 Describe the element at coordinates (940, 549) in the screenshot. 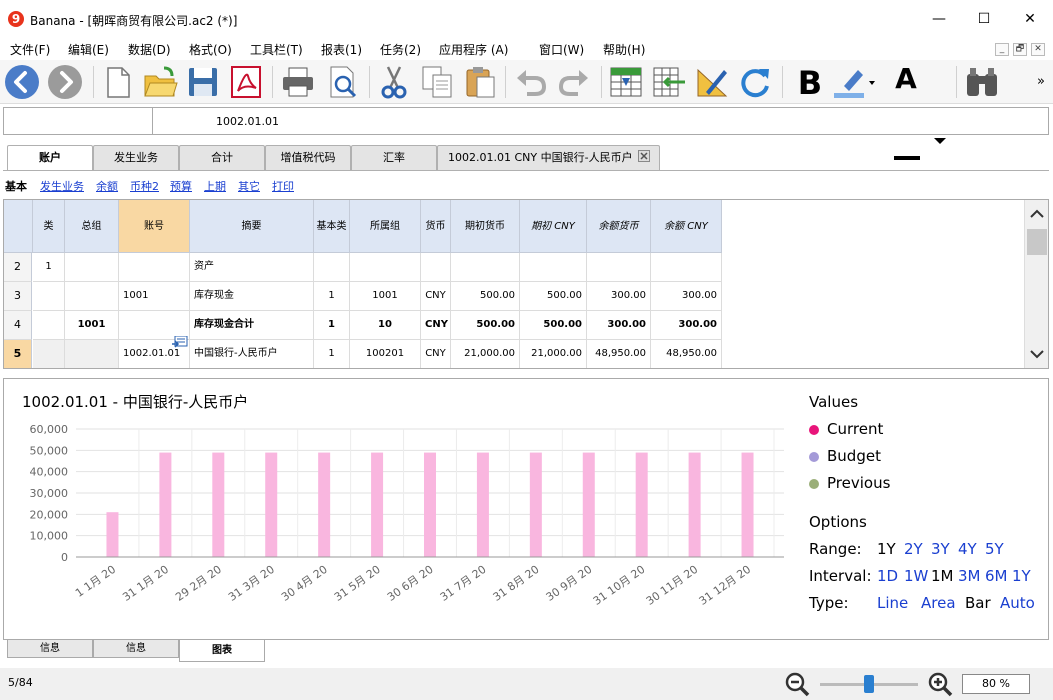

I see `option-3y: 3Y` at that location.